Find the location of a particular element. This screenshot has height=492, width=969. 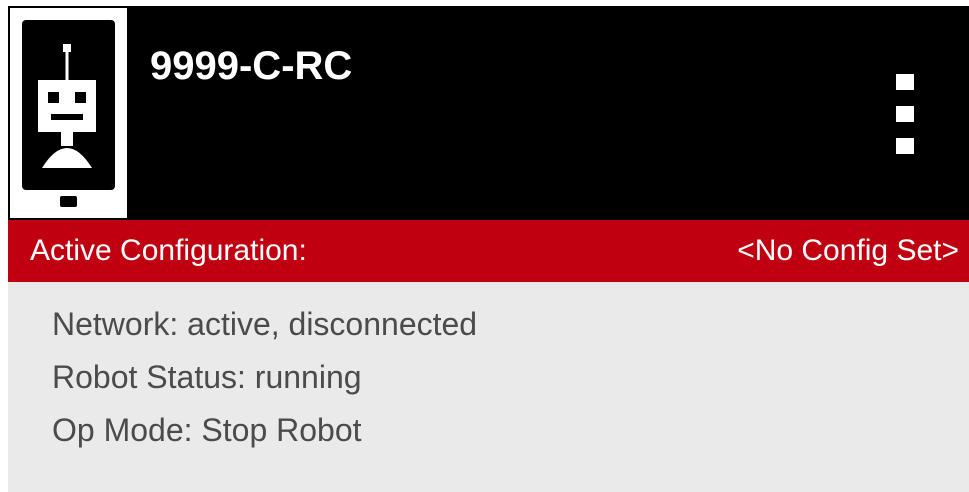

app-title: 9999-C-RC is located at coordinates (251, 66).